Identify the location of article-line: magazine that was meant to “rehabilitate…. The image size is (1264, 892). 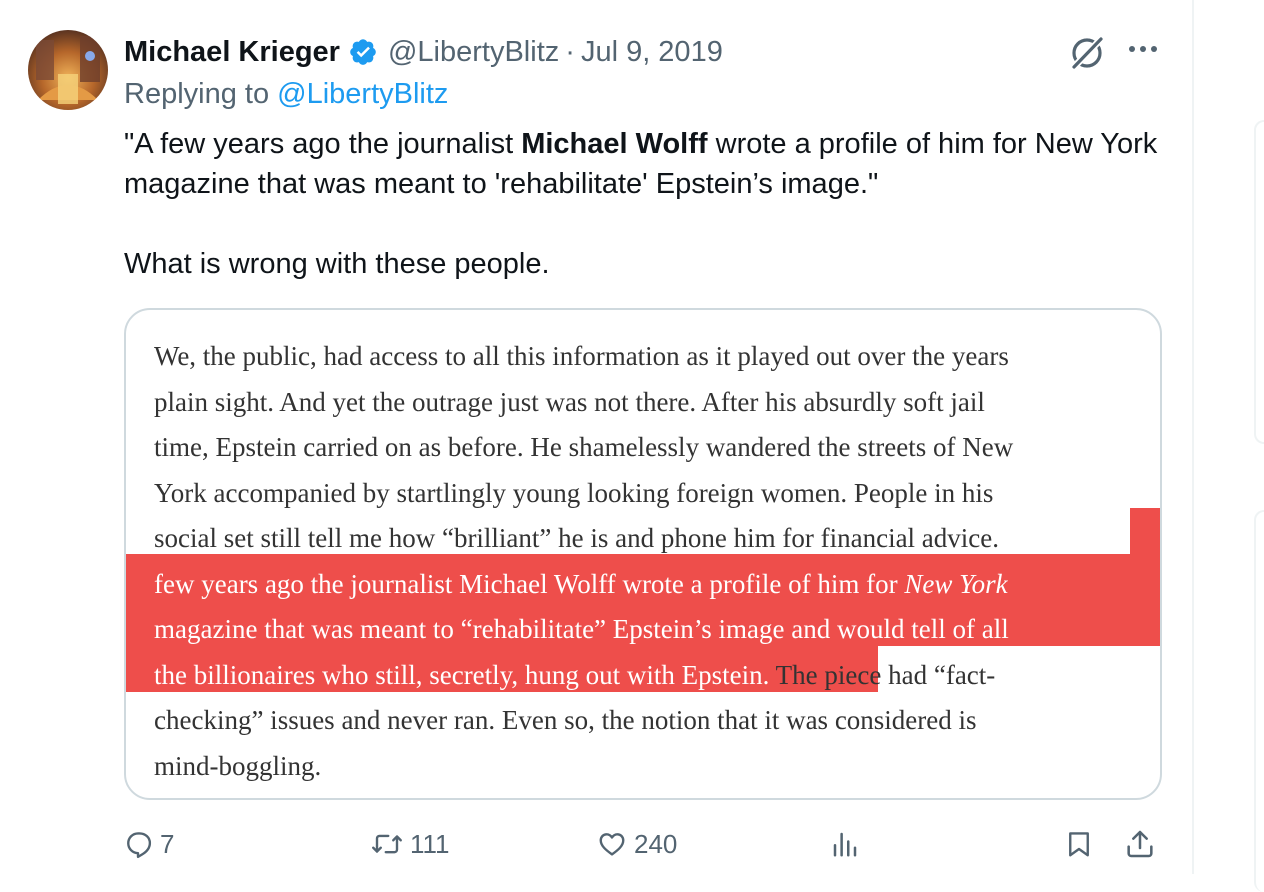
(657, 630).